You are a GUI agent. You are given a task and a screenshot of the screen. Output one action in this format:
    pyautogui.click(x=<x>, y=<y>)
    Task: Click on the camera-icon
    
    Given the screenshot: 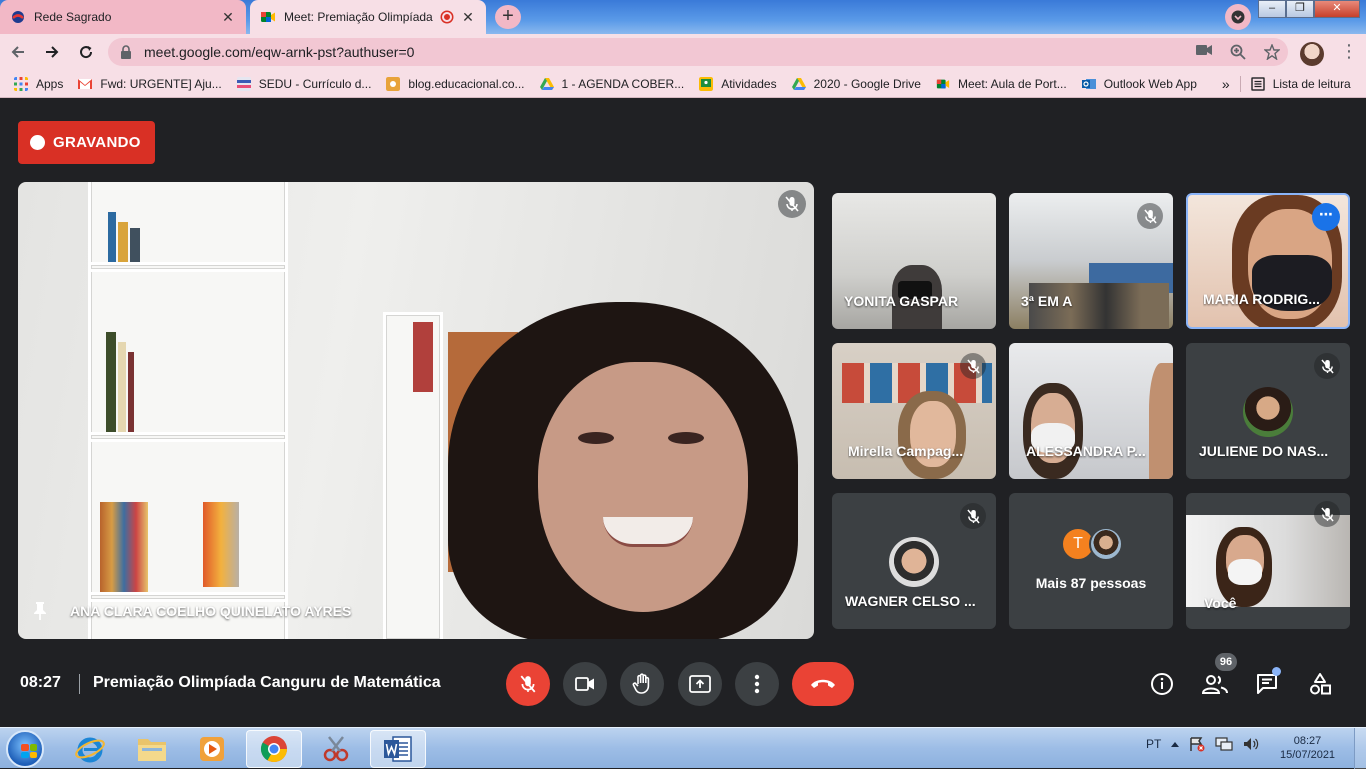 What is the action you would take?
    pyautogui.click(x=584, y=684)
    